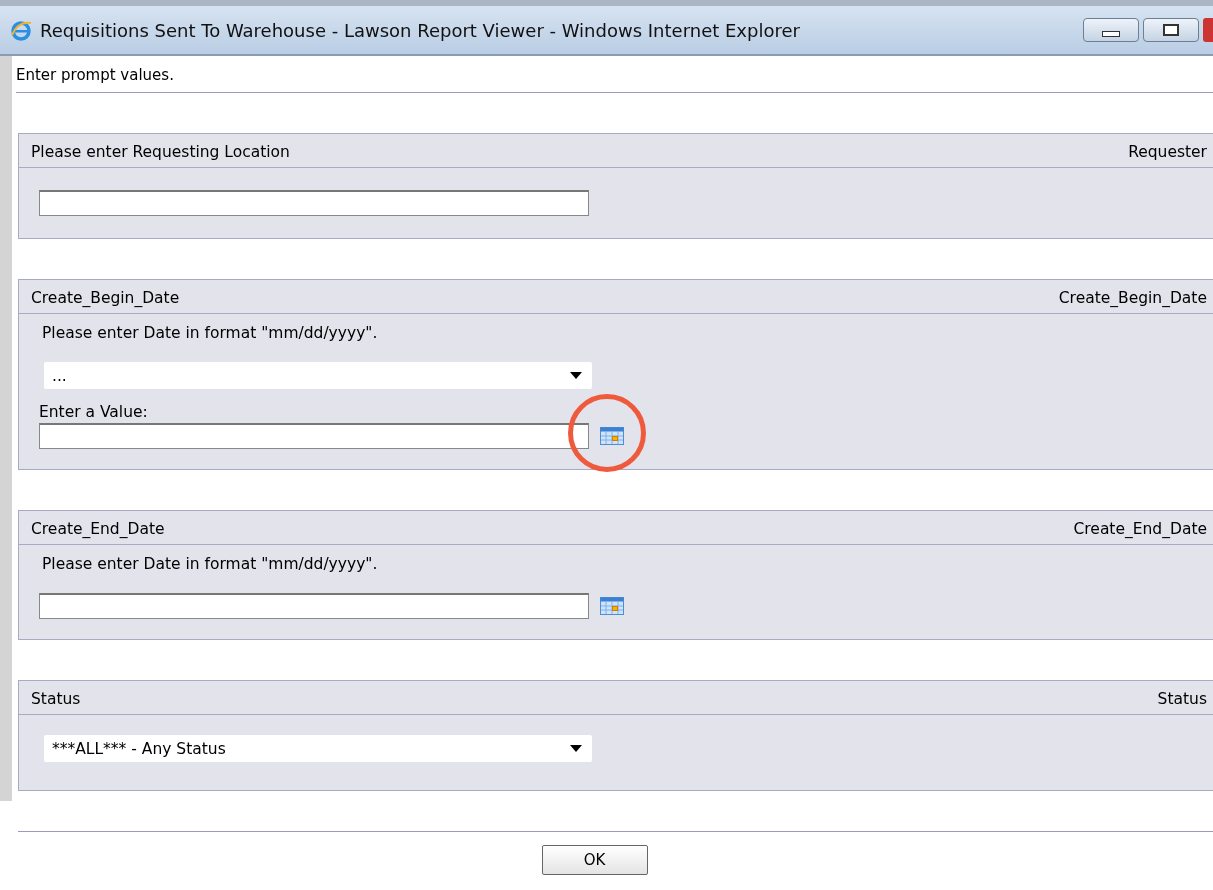 The height and width of the screenshot is (890, 1213). Describe the element at coordinates (98, 529) in the screenshot. I see `prompt-title: Create_End_Date` at that location.